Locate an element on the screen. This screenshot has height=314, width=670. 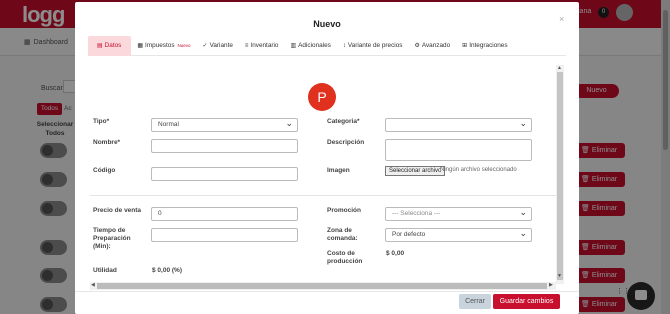
tab-label: Impuestos is located at coordinates (160, 45).